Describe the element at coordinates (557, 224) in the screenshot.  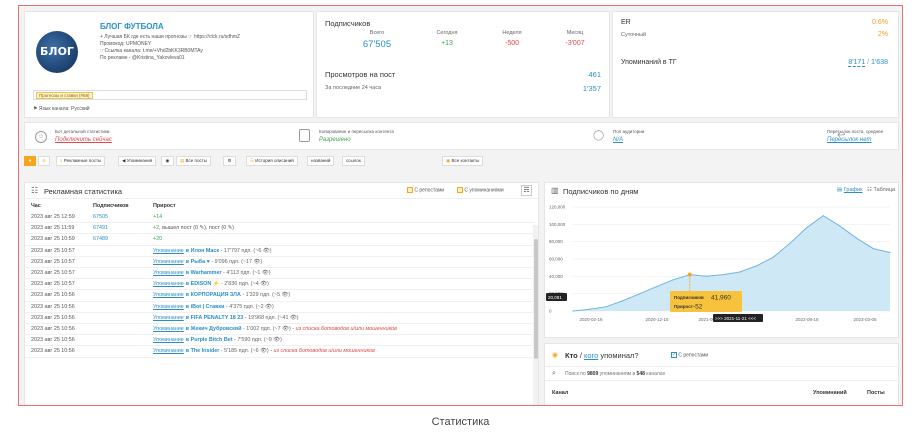
I see `y-tick-label: 100,000` at that location.